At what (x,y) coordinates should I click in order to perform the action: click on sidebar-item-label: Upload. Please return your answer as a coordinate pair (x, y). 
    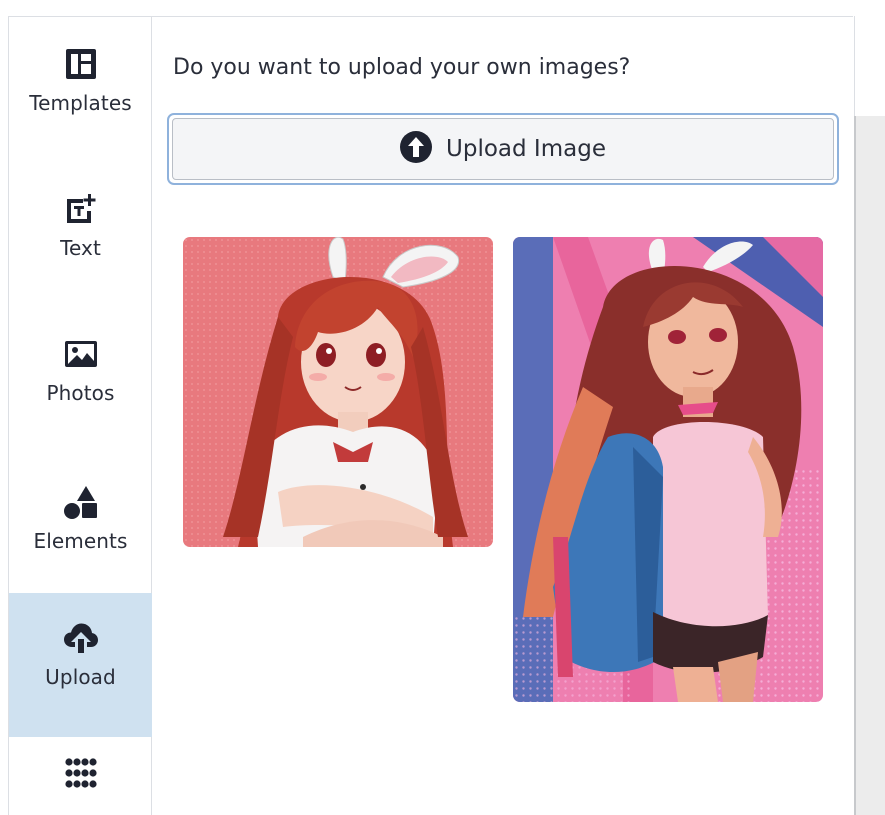
    Looking at the image, I should click on (80, 677).